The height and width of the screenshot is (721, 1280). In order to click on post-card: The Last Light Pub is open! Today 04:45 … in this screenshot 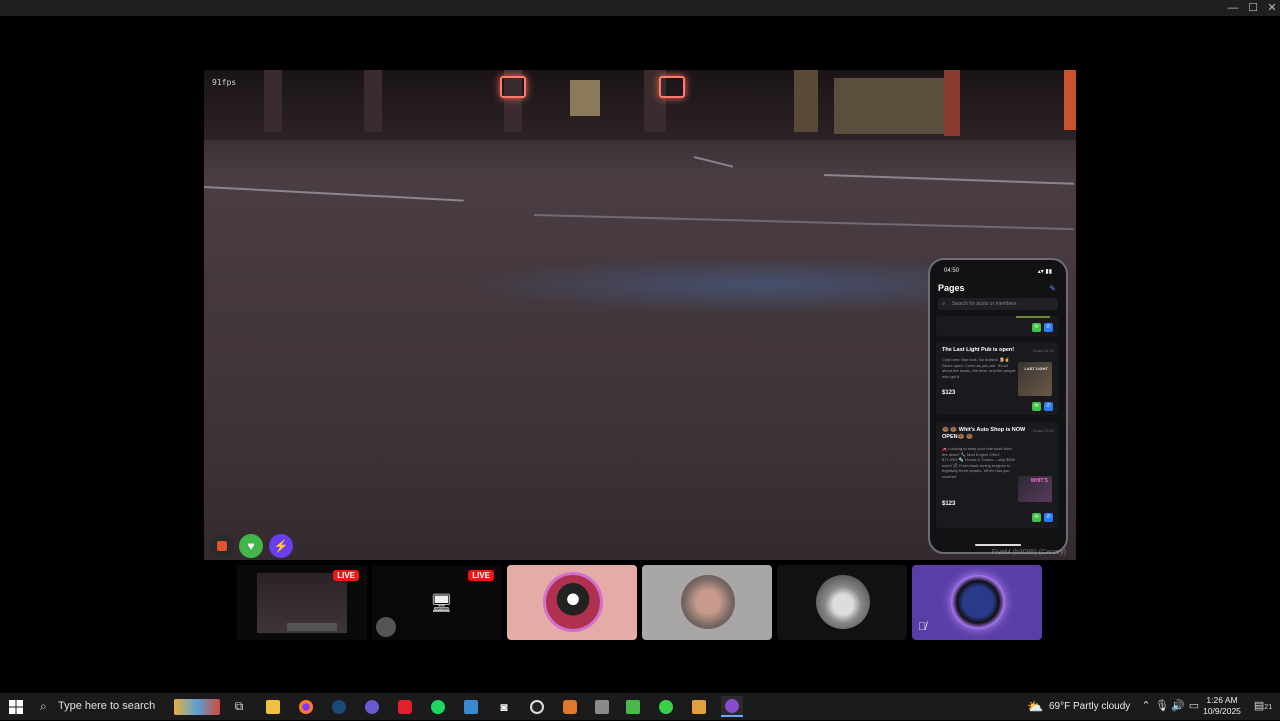, I will do `click(997, 378)`.